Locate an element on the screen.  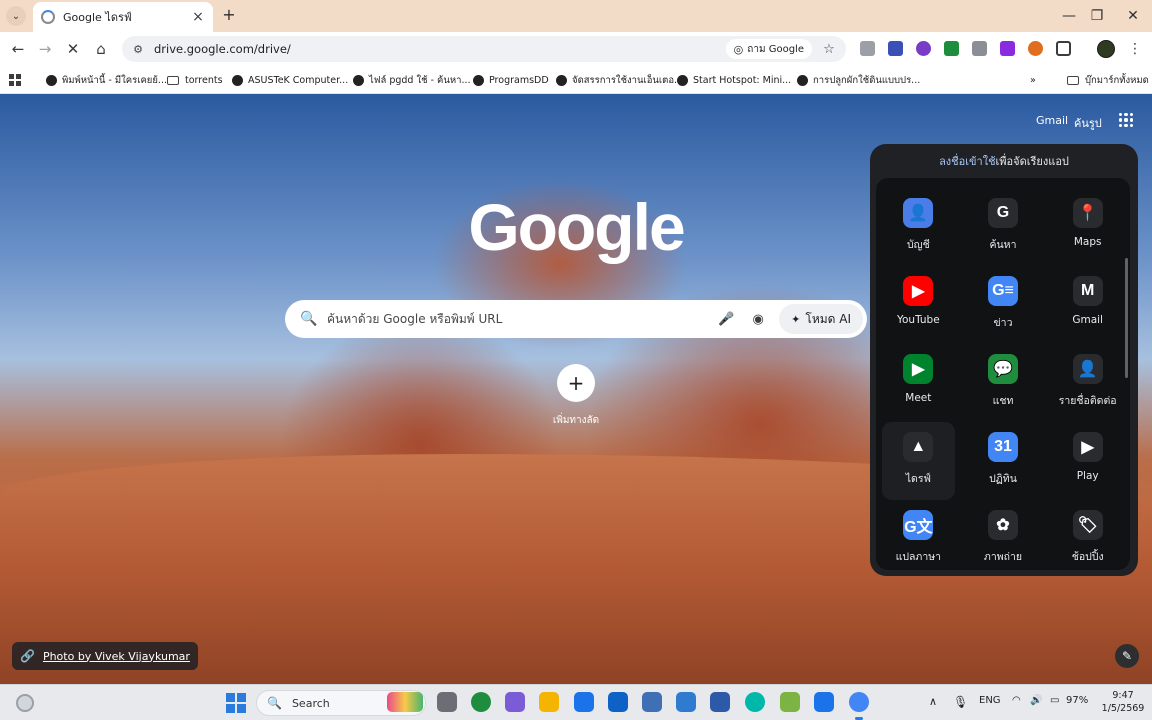
search-input is located at coordinates (521, 319).